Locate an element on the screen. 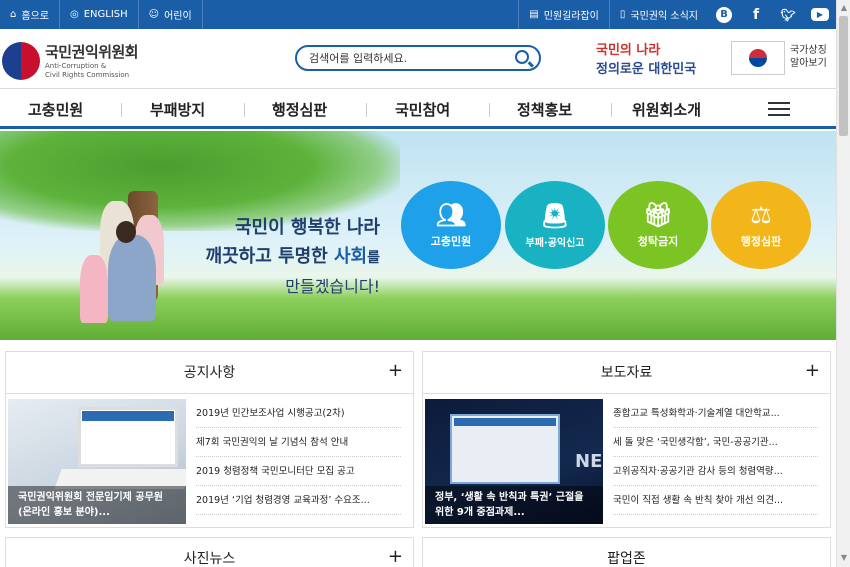 The height and width of the screenshot is (567, 850). menu-hamburger-icon is located at coordinates (779, 109).